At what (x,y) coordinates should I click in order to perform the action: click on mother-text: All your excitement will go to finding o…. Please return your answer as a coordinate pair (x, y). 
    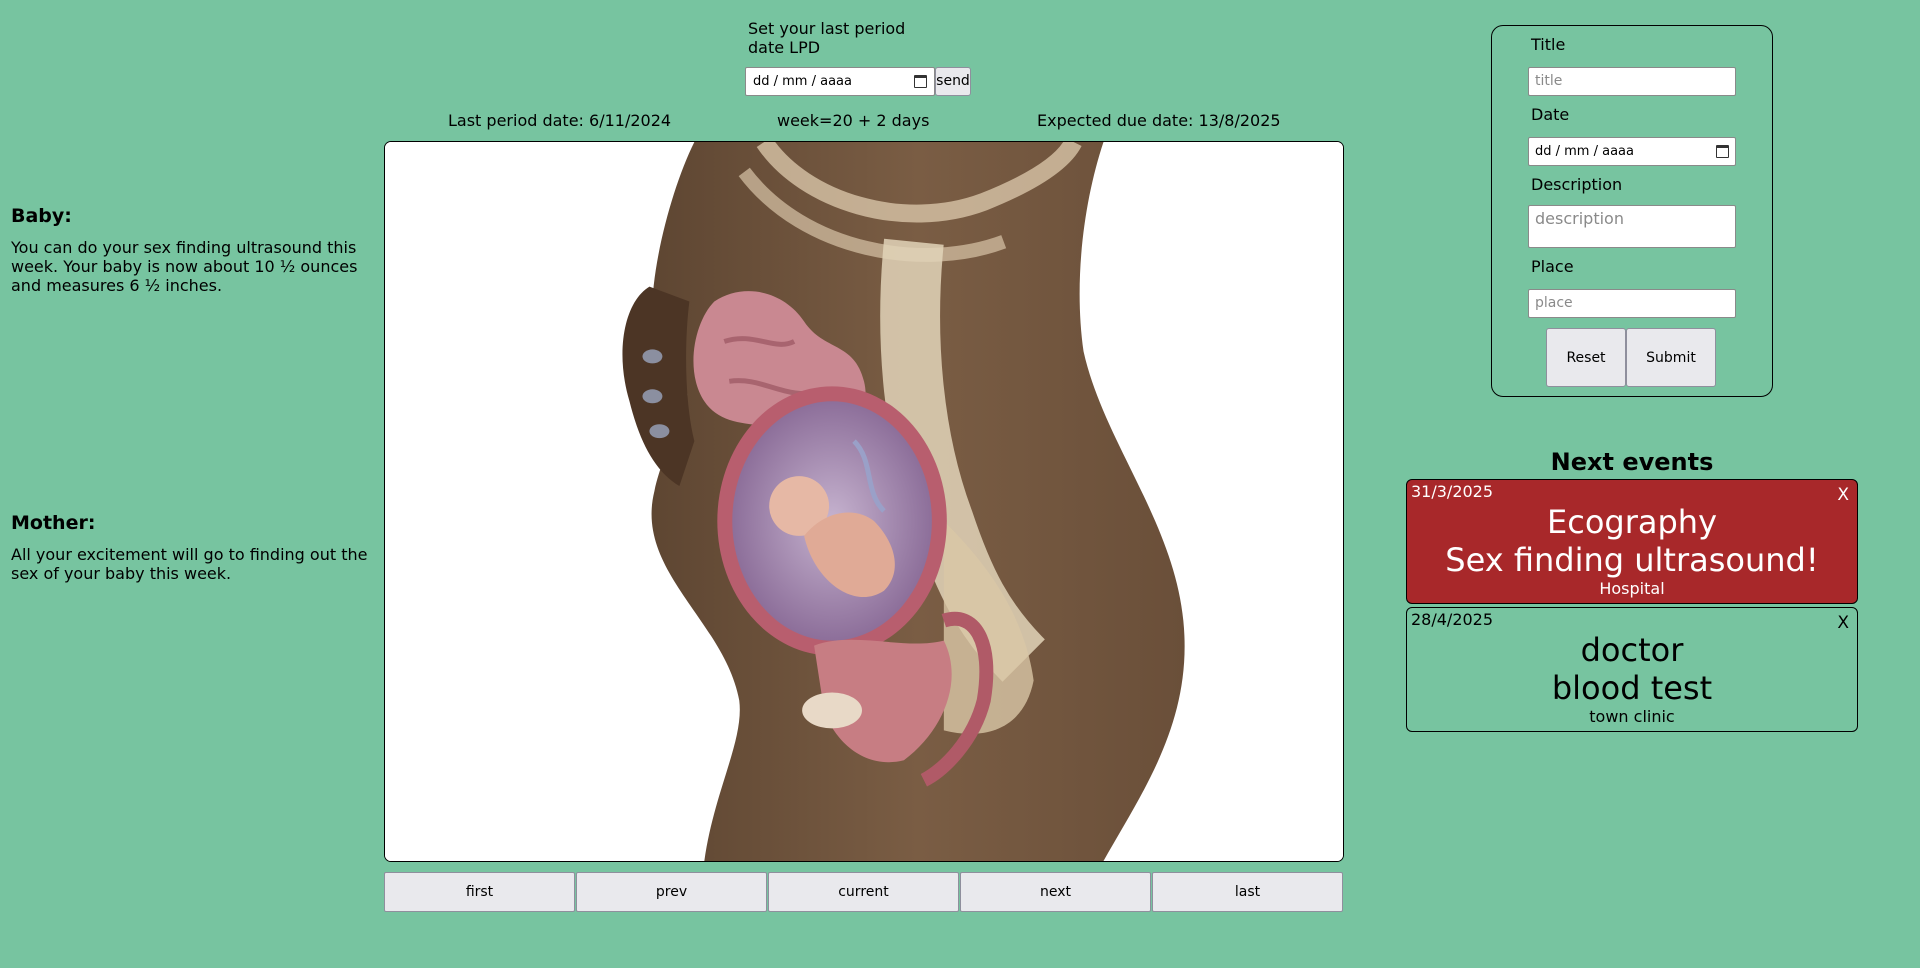
    Looking at the image, I should click on (189, 564).